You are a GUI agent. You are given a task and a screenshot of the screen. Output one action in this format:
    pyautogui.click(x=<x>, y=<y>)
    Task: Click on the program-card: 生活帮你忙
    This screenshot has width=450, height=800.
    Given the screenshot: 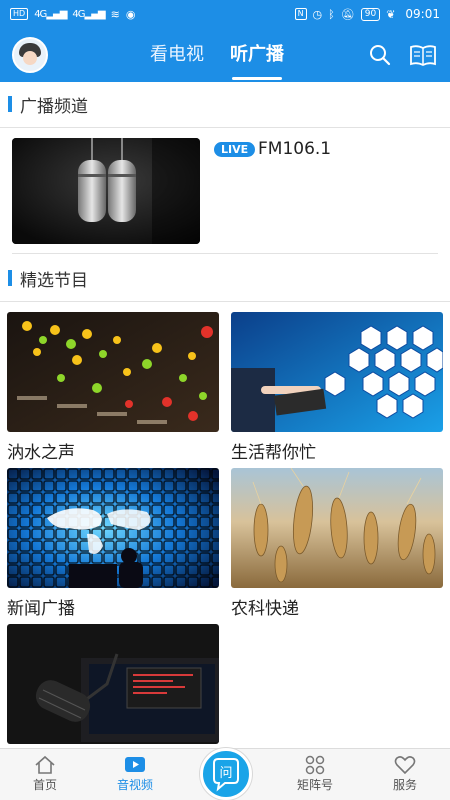 What is the action you would take?
    pyautogui.click(x=337, y=387)
    